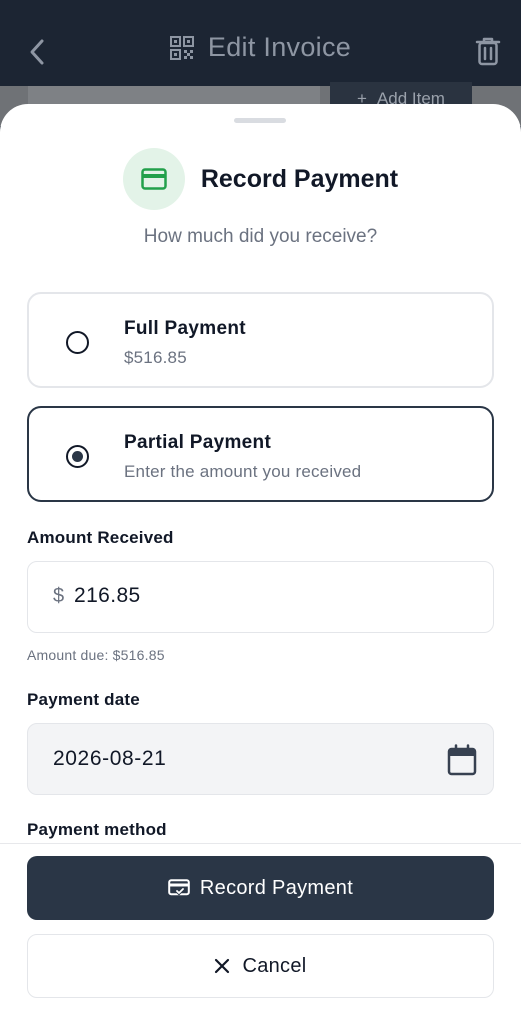 The image size is (521, 1024). Describe the element at coordinates (77, 456) in the screenshot. I see `partial-payment-radio` at that location.